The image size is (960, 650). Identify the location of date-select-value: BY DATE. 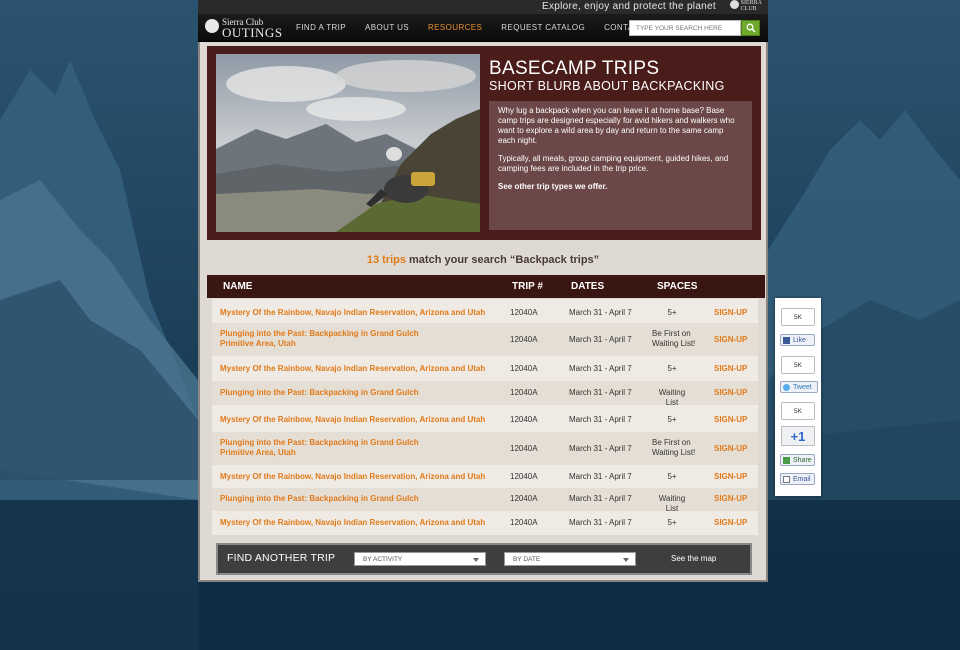
(527, 559).